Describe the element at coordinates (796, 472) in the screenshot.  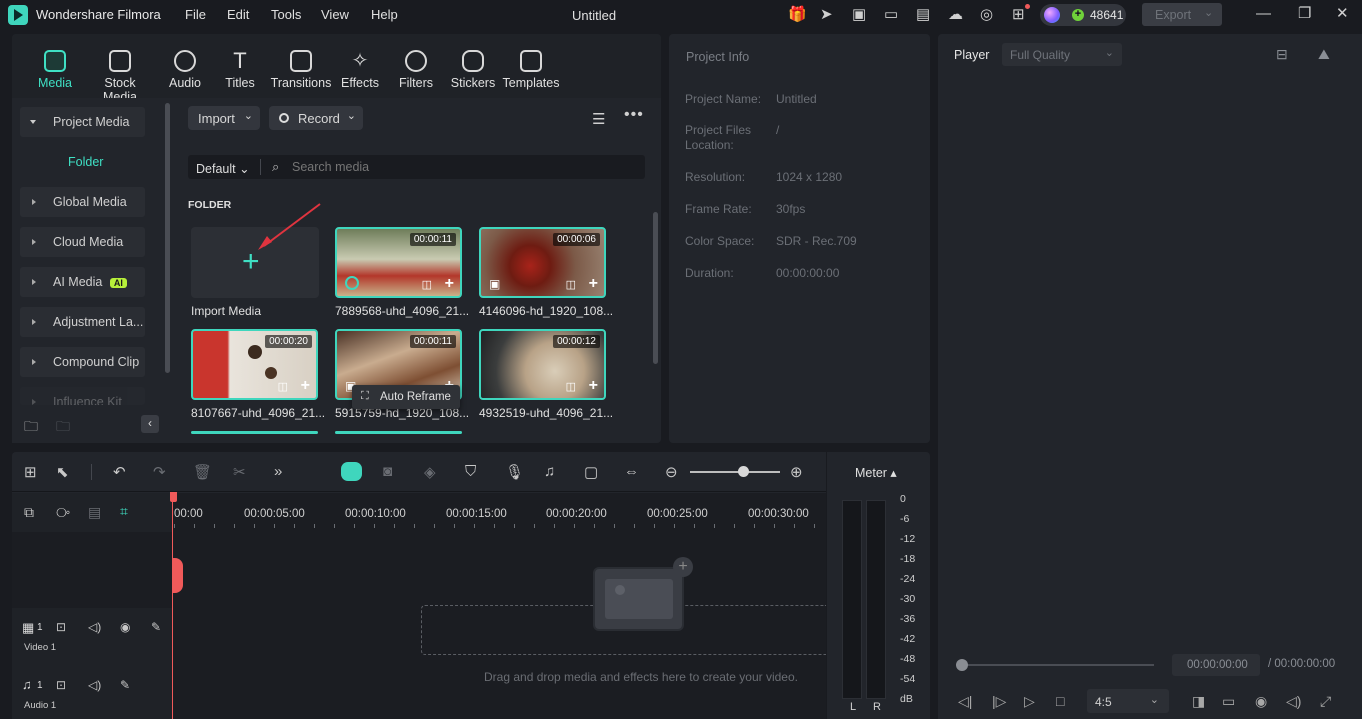
I see `zoom-in-icon: ⊕` at that location.